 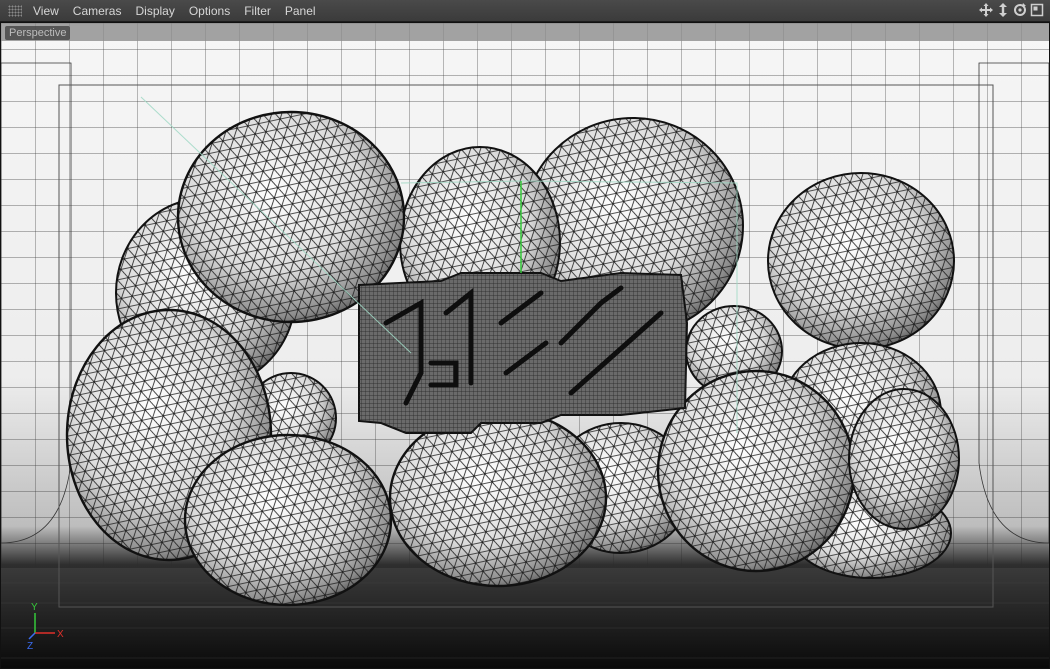 What do you see at coordinates (38, 33) in the screenshot?
I see `camera-label: Perspective` at bounding box center [38, 33].